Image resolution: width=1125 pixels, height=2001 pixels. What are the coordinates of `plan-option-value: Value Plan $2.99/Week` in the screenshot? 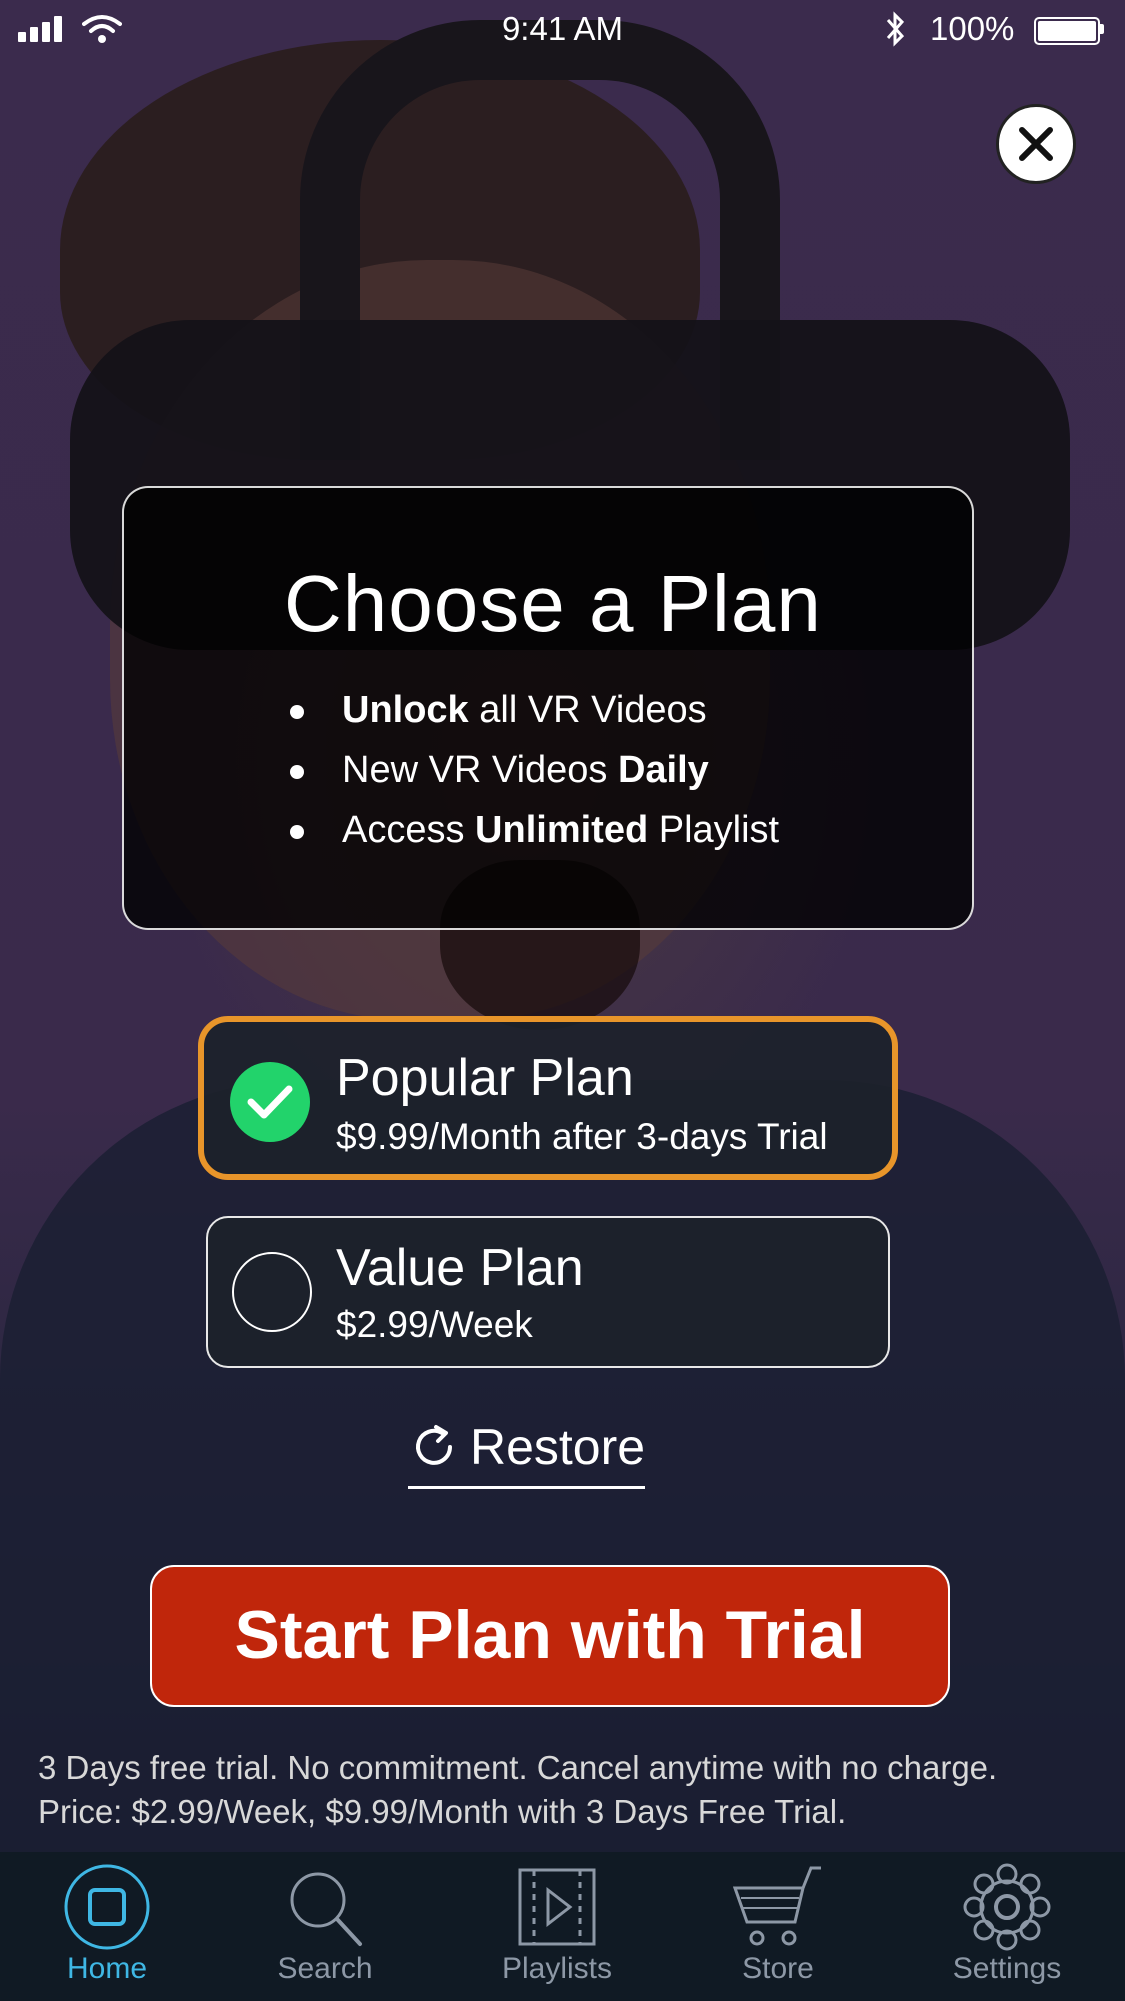 It's located at (548, 1292).